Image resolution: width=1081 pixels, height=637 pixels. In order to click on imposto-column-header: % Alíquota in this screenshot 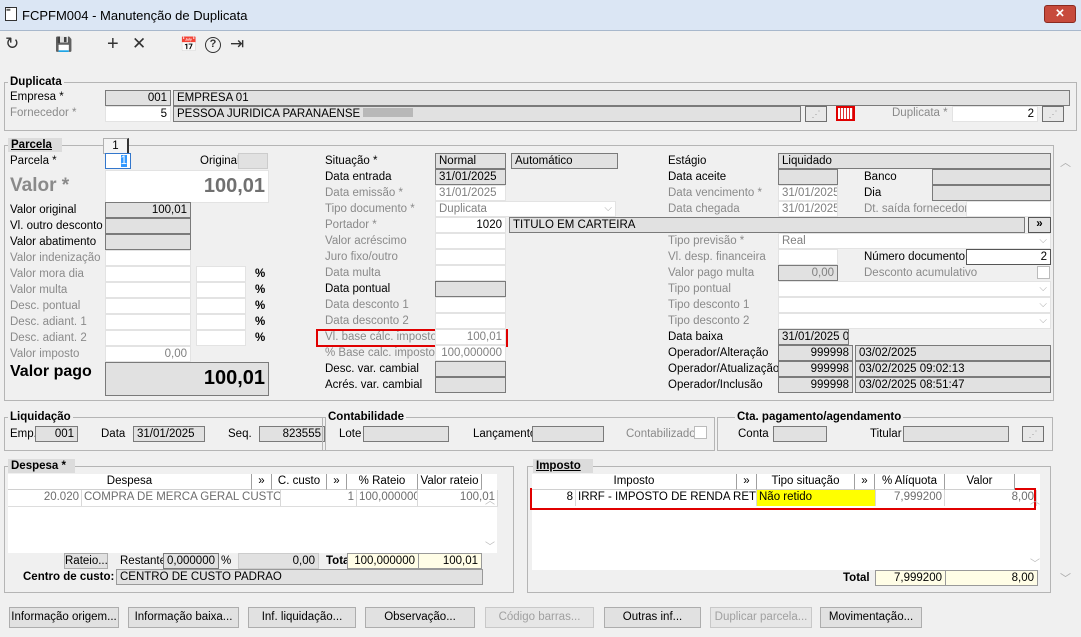, I will do `click(910, 482)`.